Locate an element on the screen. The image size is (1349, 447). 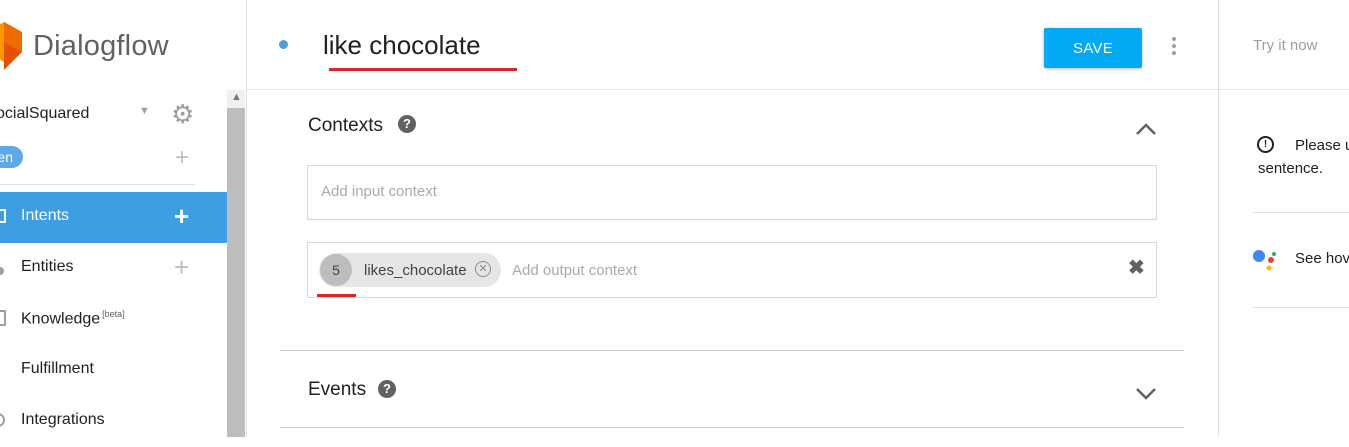
add-intent-icon: + is located at coordinates (181, 216).